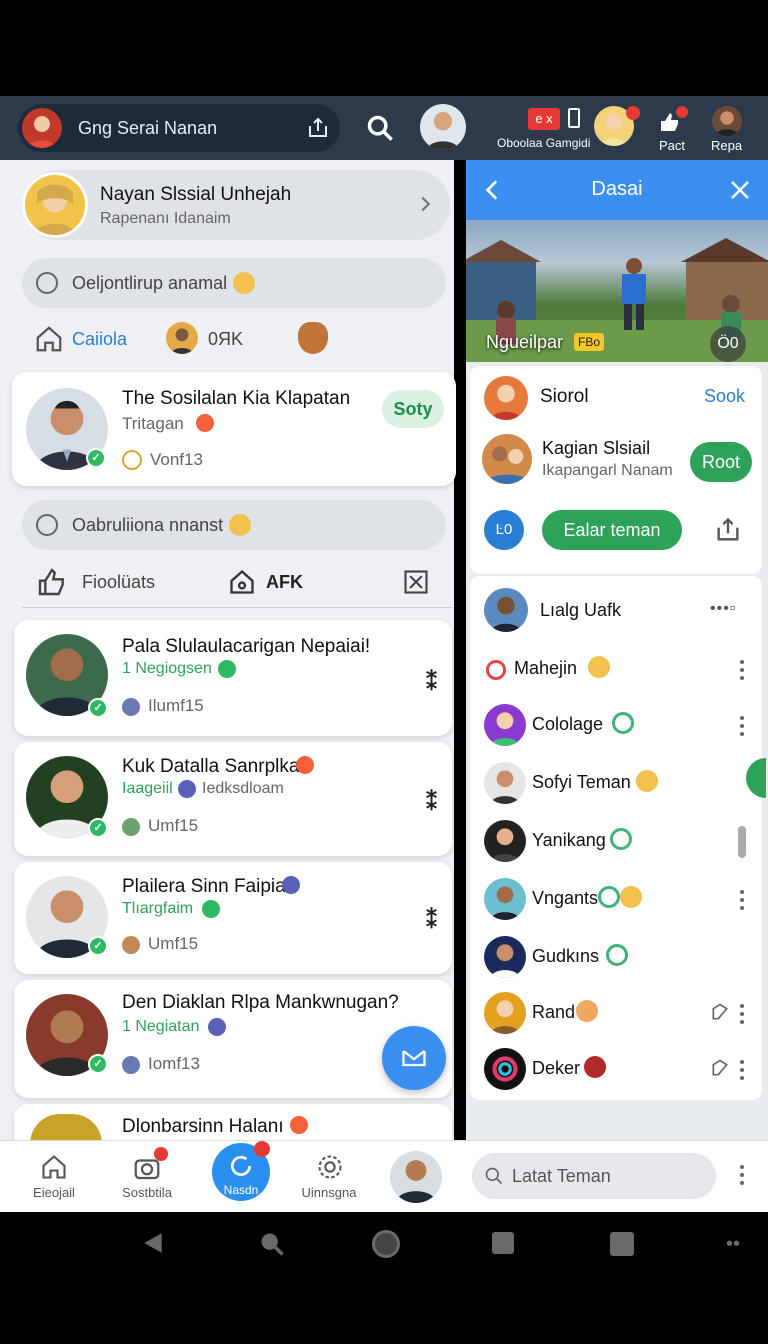  Describe the element at coordinates (413, 409) in the screenshot. I see `featured-action-button: Soty` at that location.